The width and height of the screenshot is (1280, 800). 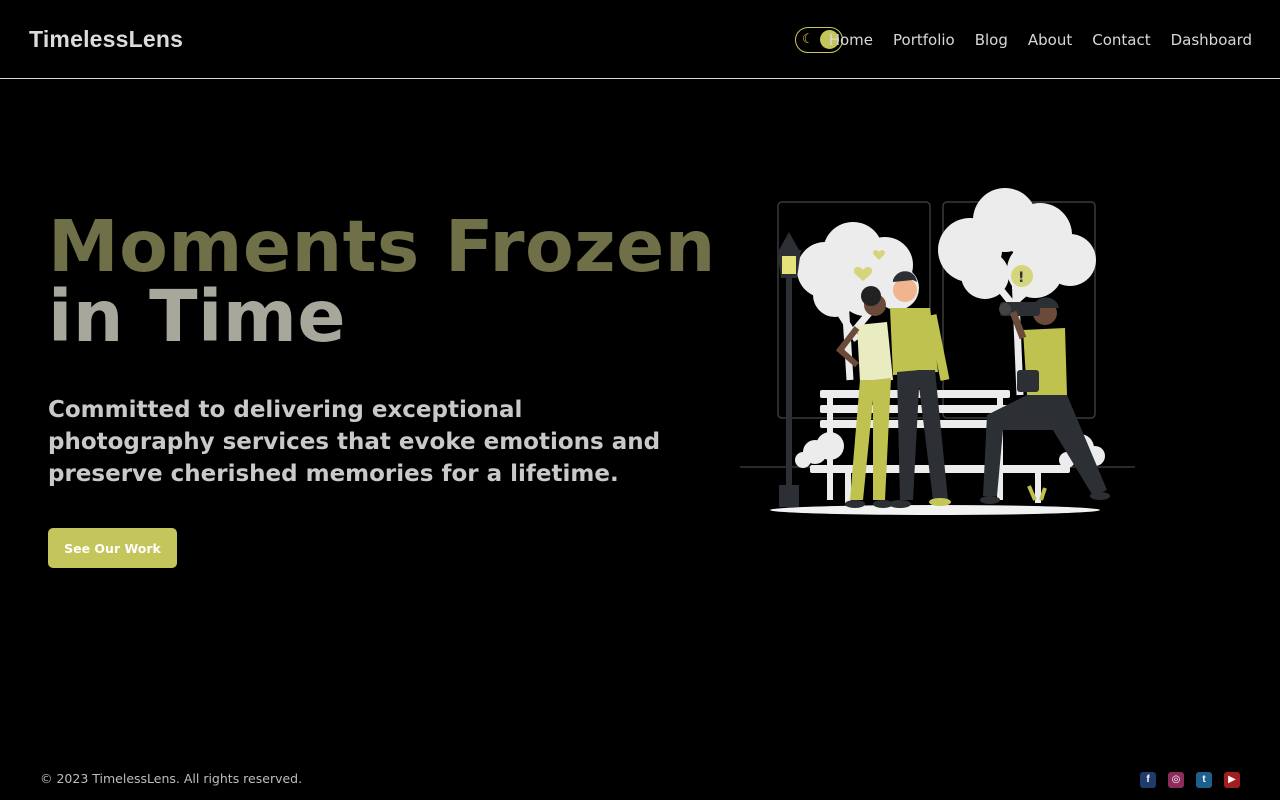 I want to click on nav-link-about: About, so click(x=1050, y=40).